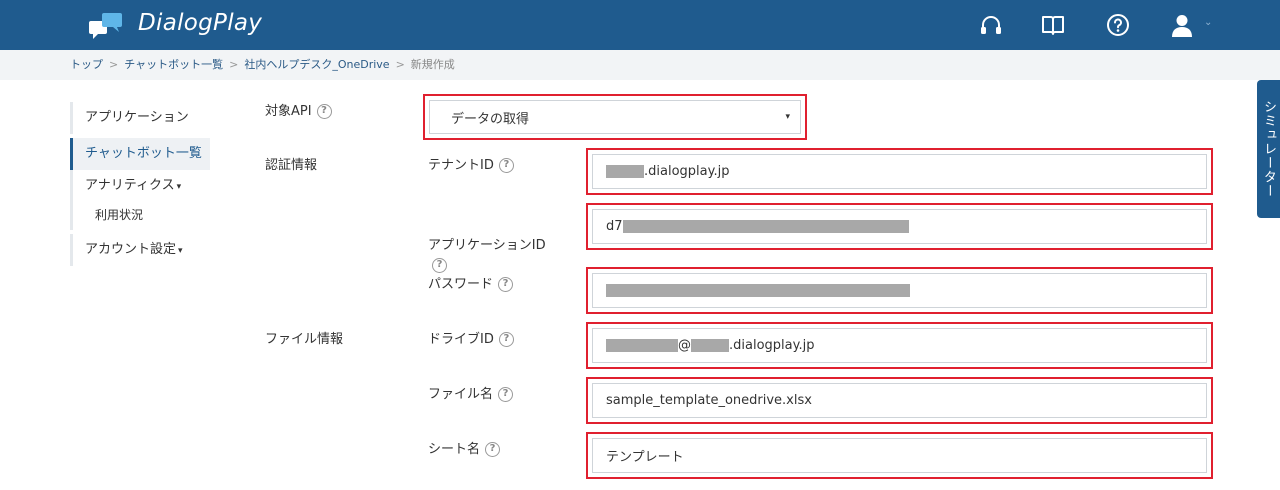 This screenshot has height=490, width=1280. What do you see at coordinates (140, 250) in the screenshot?
I see `sidebar-item-account-settings: アカウント設定 ▾` at bounding box center [140, 250].